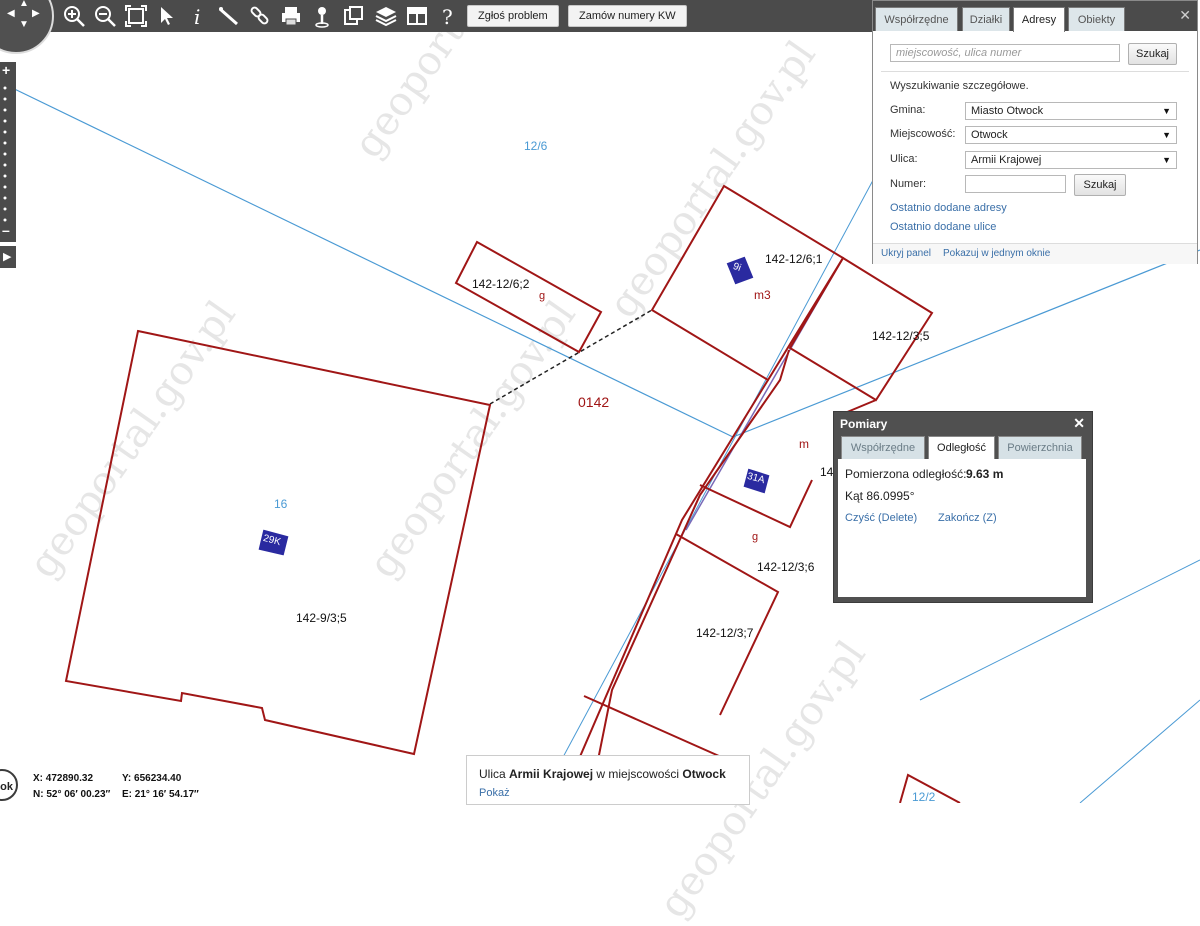 Image resolution: width=1200 pixels, height=926 pixels. I want to click on parcel-label: 142-12/3;7, so click(725, 633).